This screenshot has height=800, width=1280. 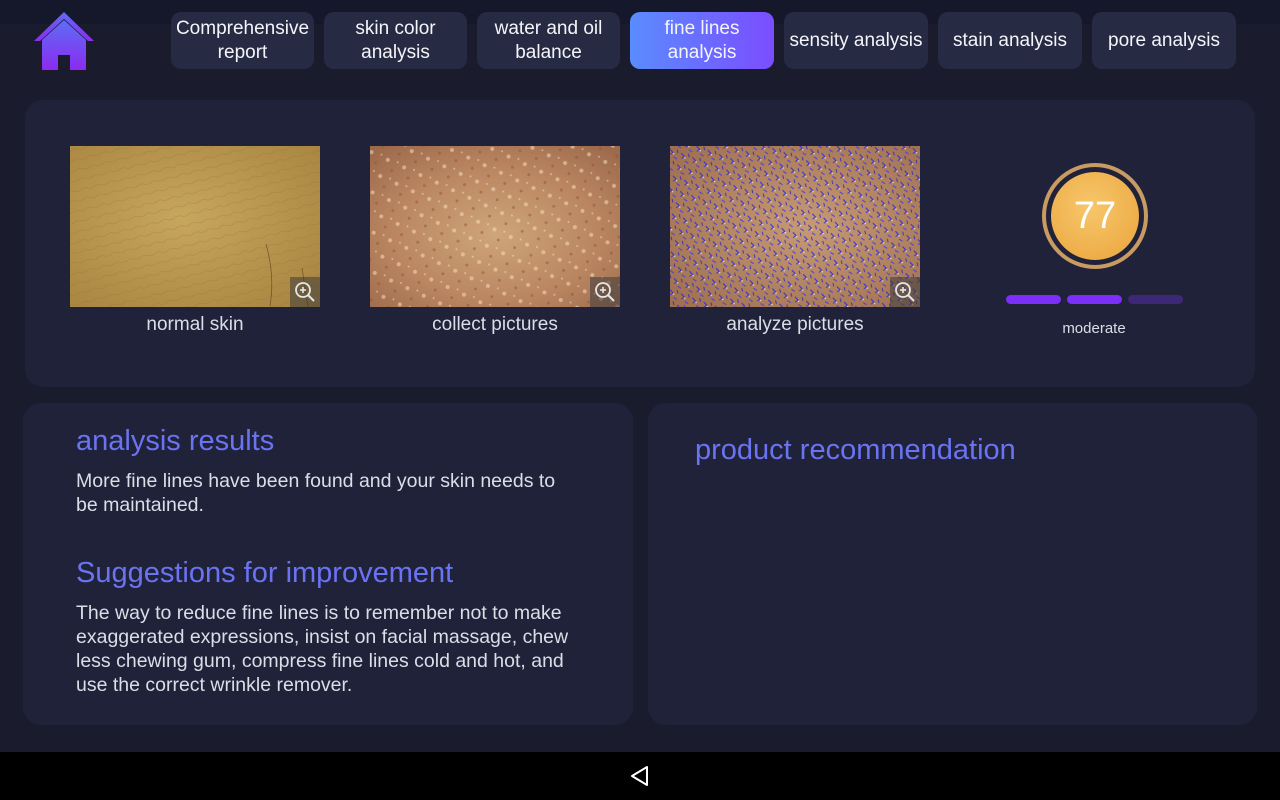 I want to click on tab-comprehensive-report: Comprehensive report, so click(x=242, y=40).